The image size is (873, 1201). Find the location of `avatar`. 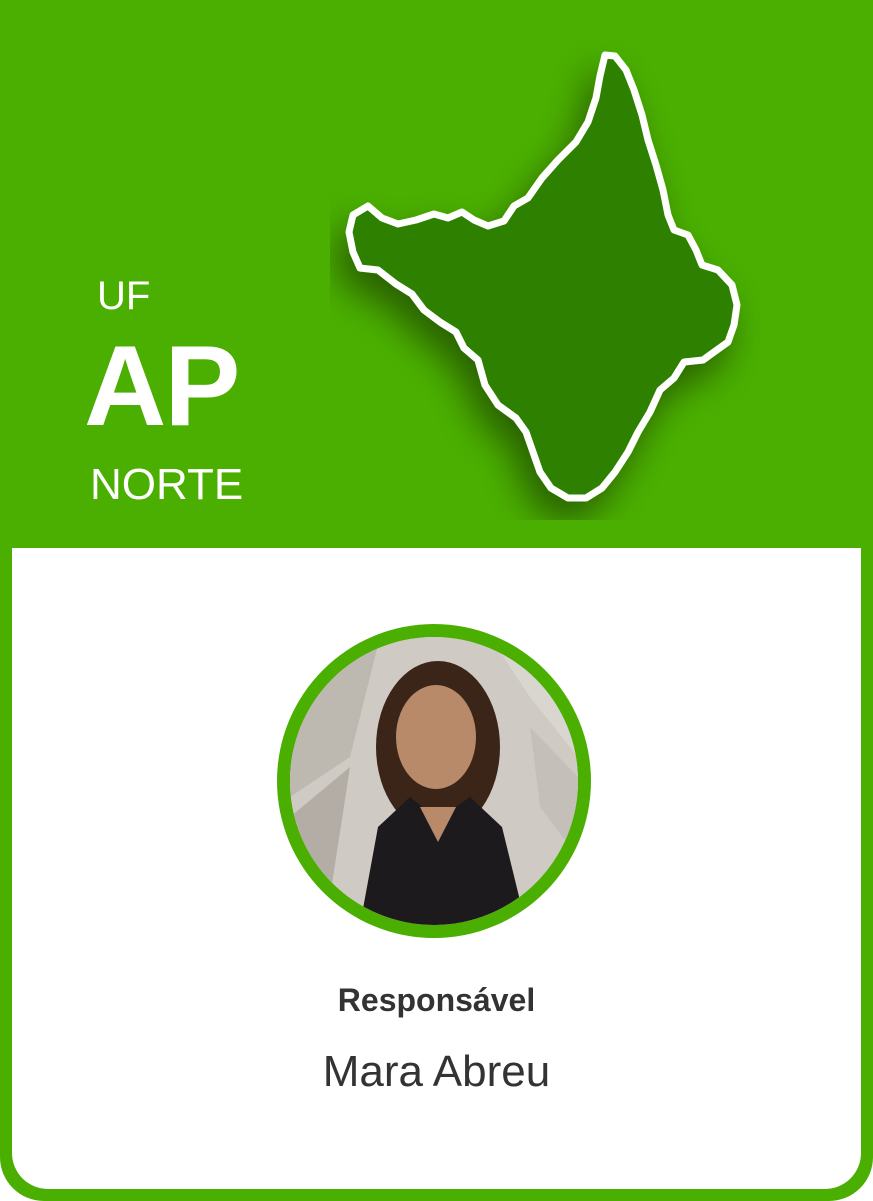

avatar is located at coordinates (434, 781).